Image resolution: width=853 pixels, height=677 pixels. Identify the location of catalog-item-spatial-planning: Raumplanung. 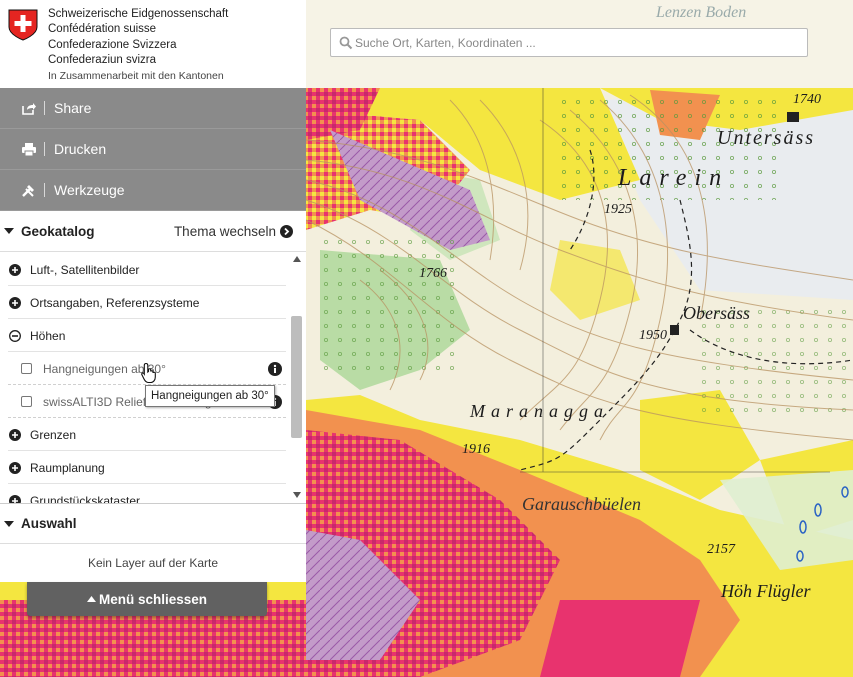
(144, 467).